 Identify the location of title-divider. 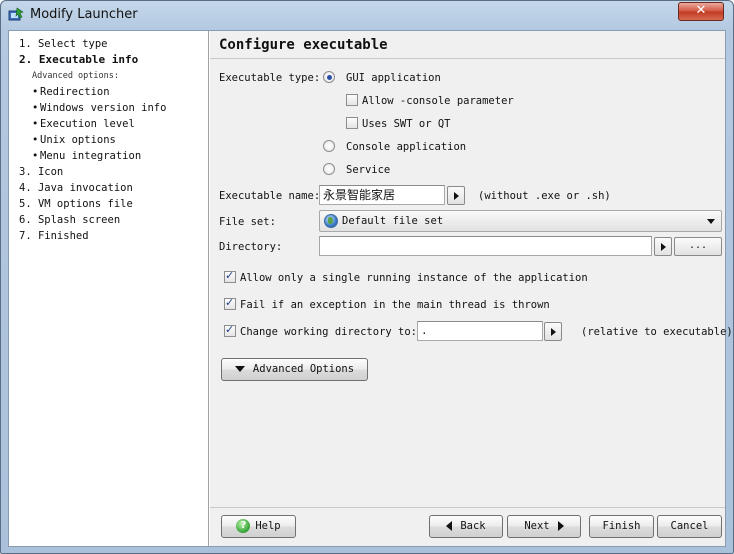
(467, 58).